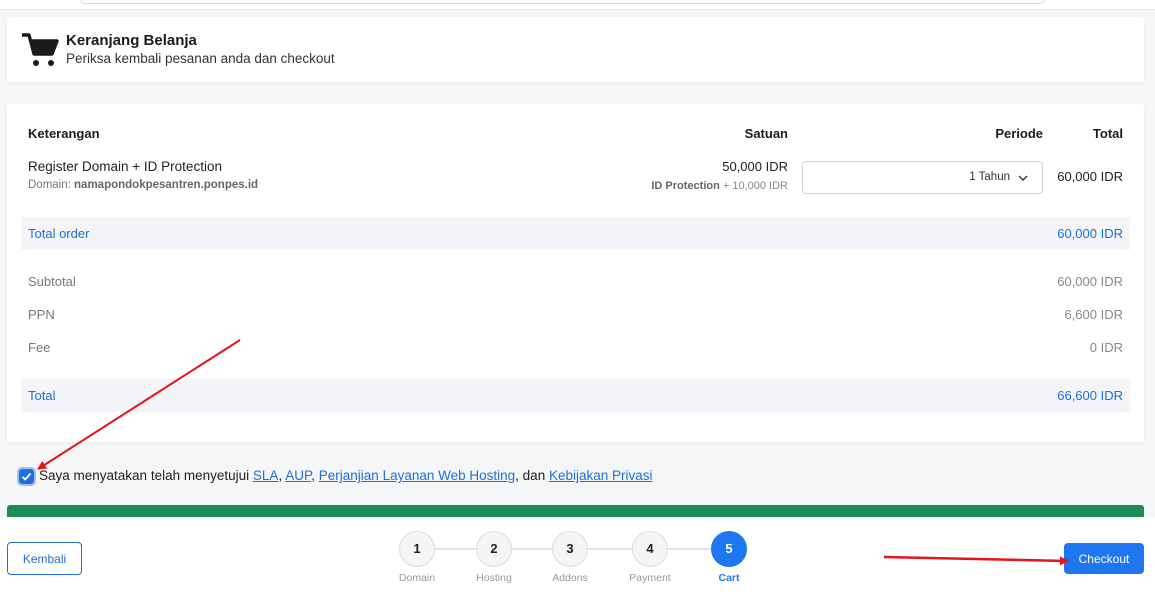 The height and width of the screenshot is (600, 1155). Describe the element at coordinates (570, 578) in the screenshot. I see `step-label-addons: Addons` at that location.